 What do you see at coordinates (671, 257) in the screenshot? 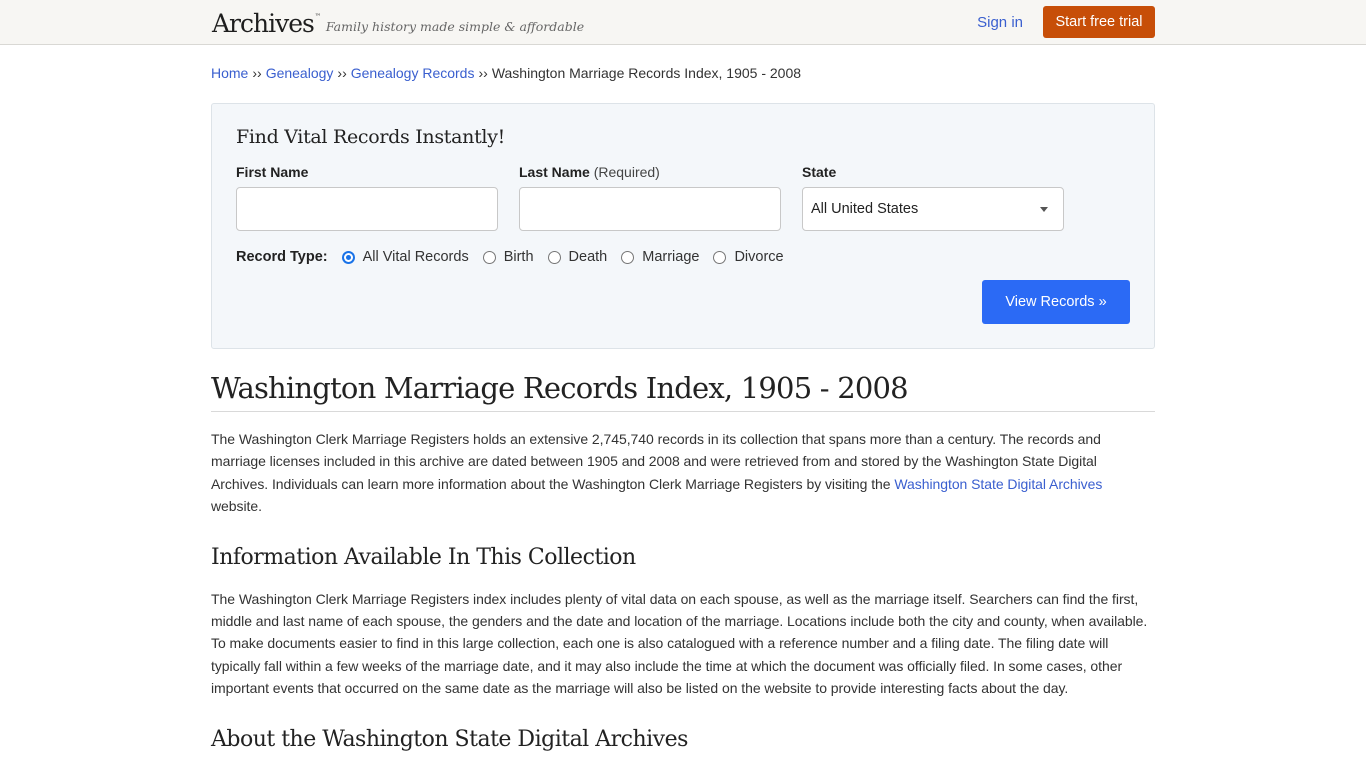
I see `radio-label: Marriage` at bounding box center [671, 257].